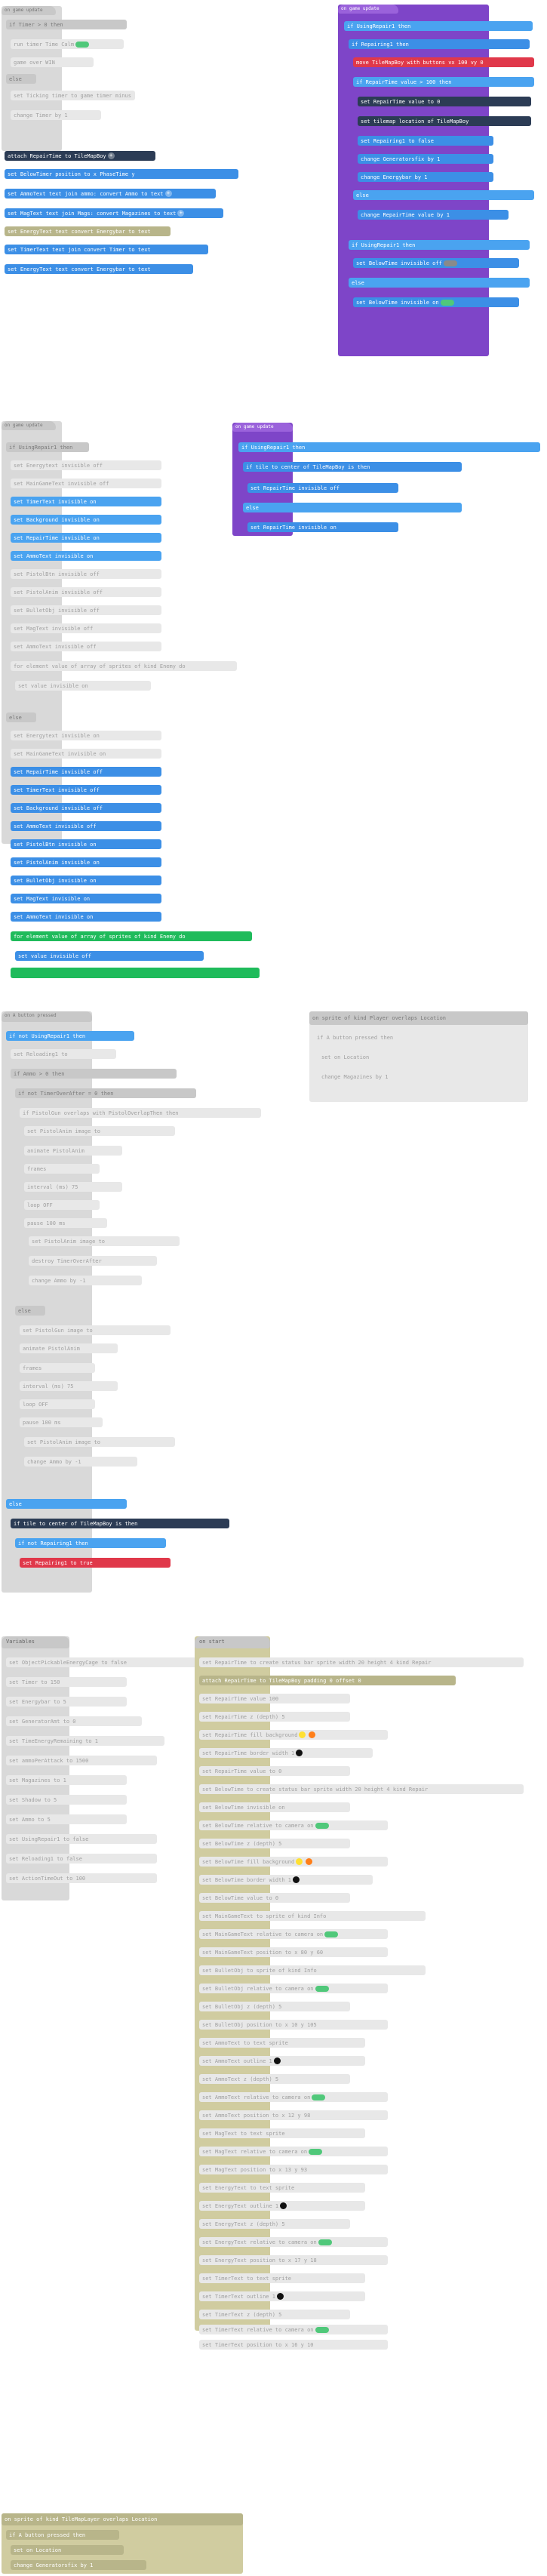 The height and width of the screenshot is (2576, 547). Describe the element at coordinates (81, 1859) in the screenshot. I see `var-row: set Reloading1 to false` at that location.